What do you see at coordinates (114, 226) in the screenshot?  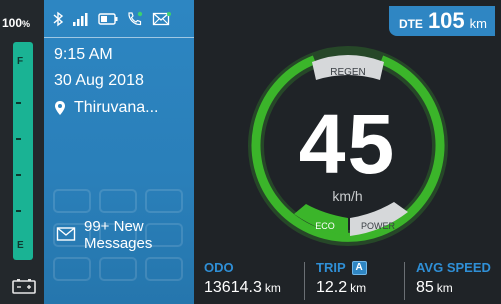 I see `messages-count: 99+ New` at bounding box center [114, 226].